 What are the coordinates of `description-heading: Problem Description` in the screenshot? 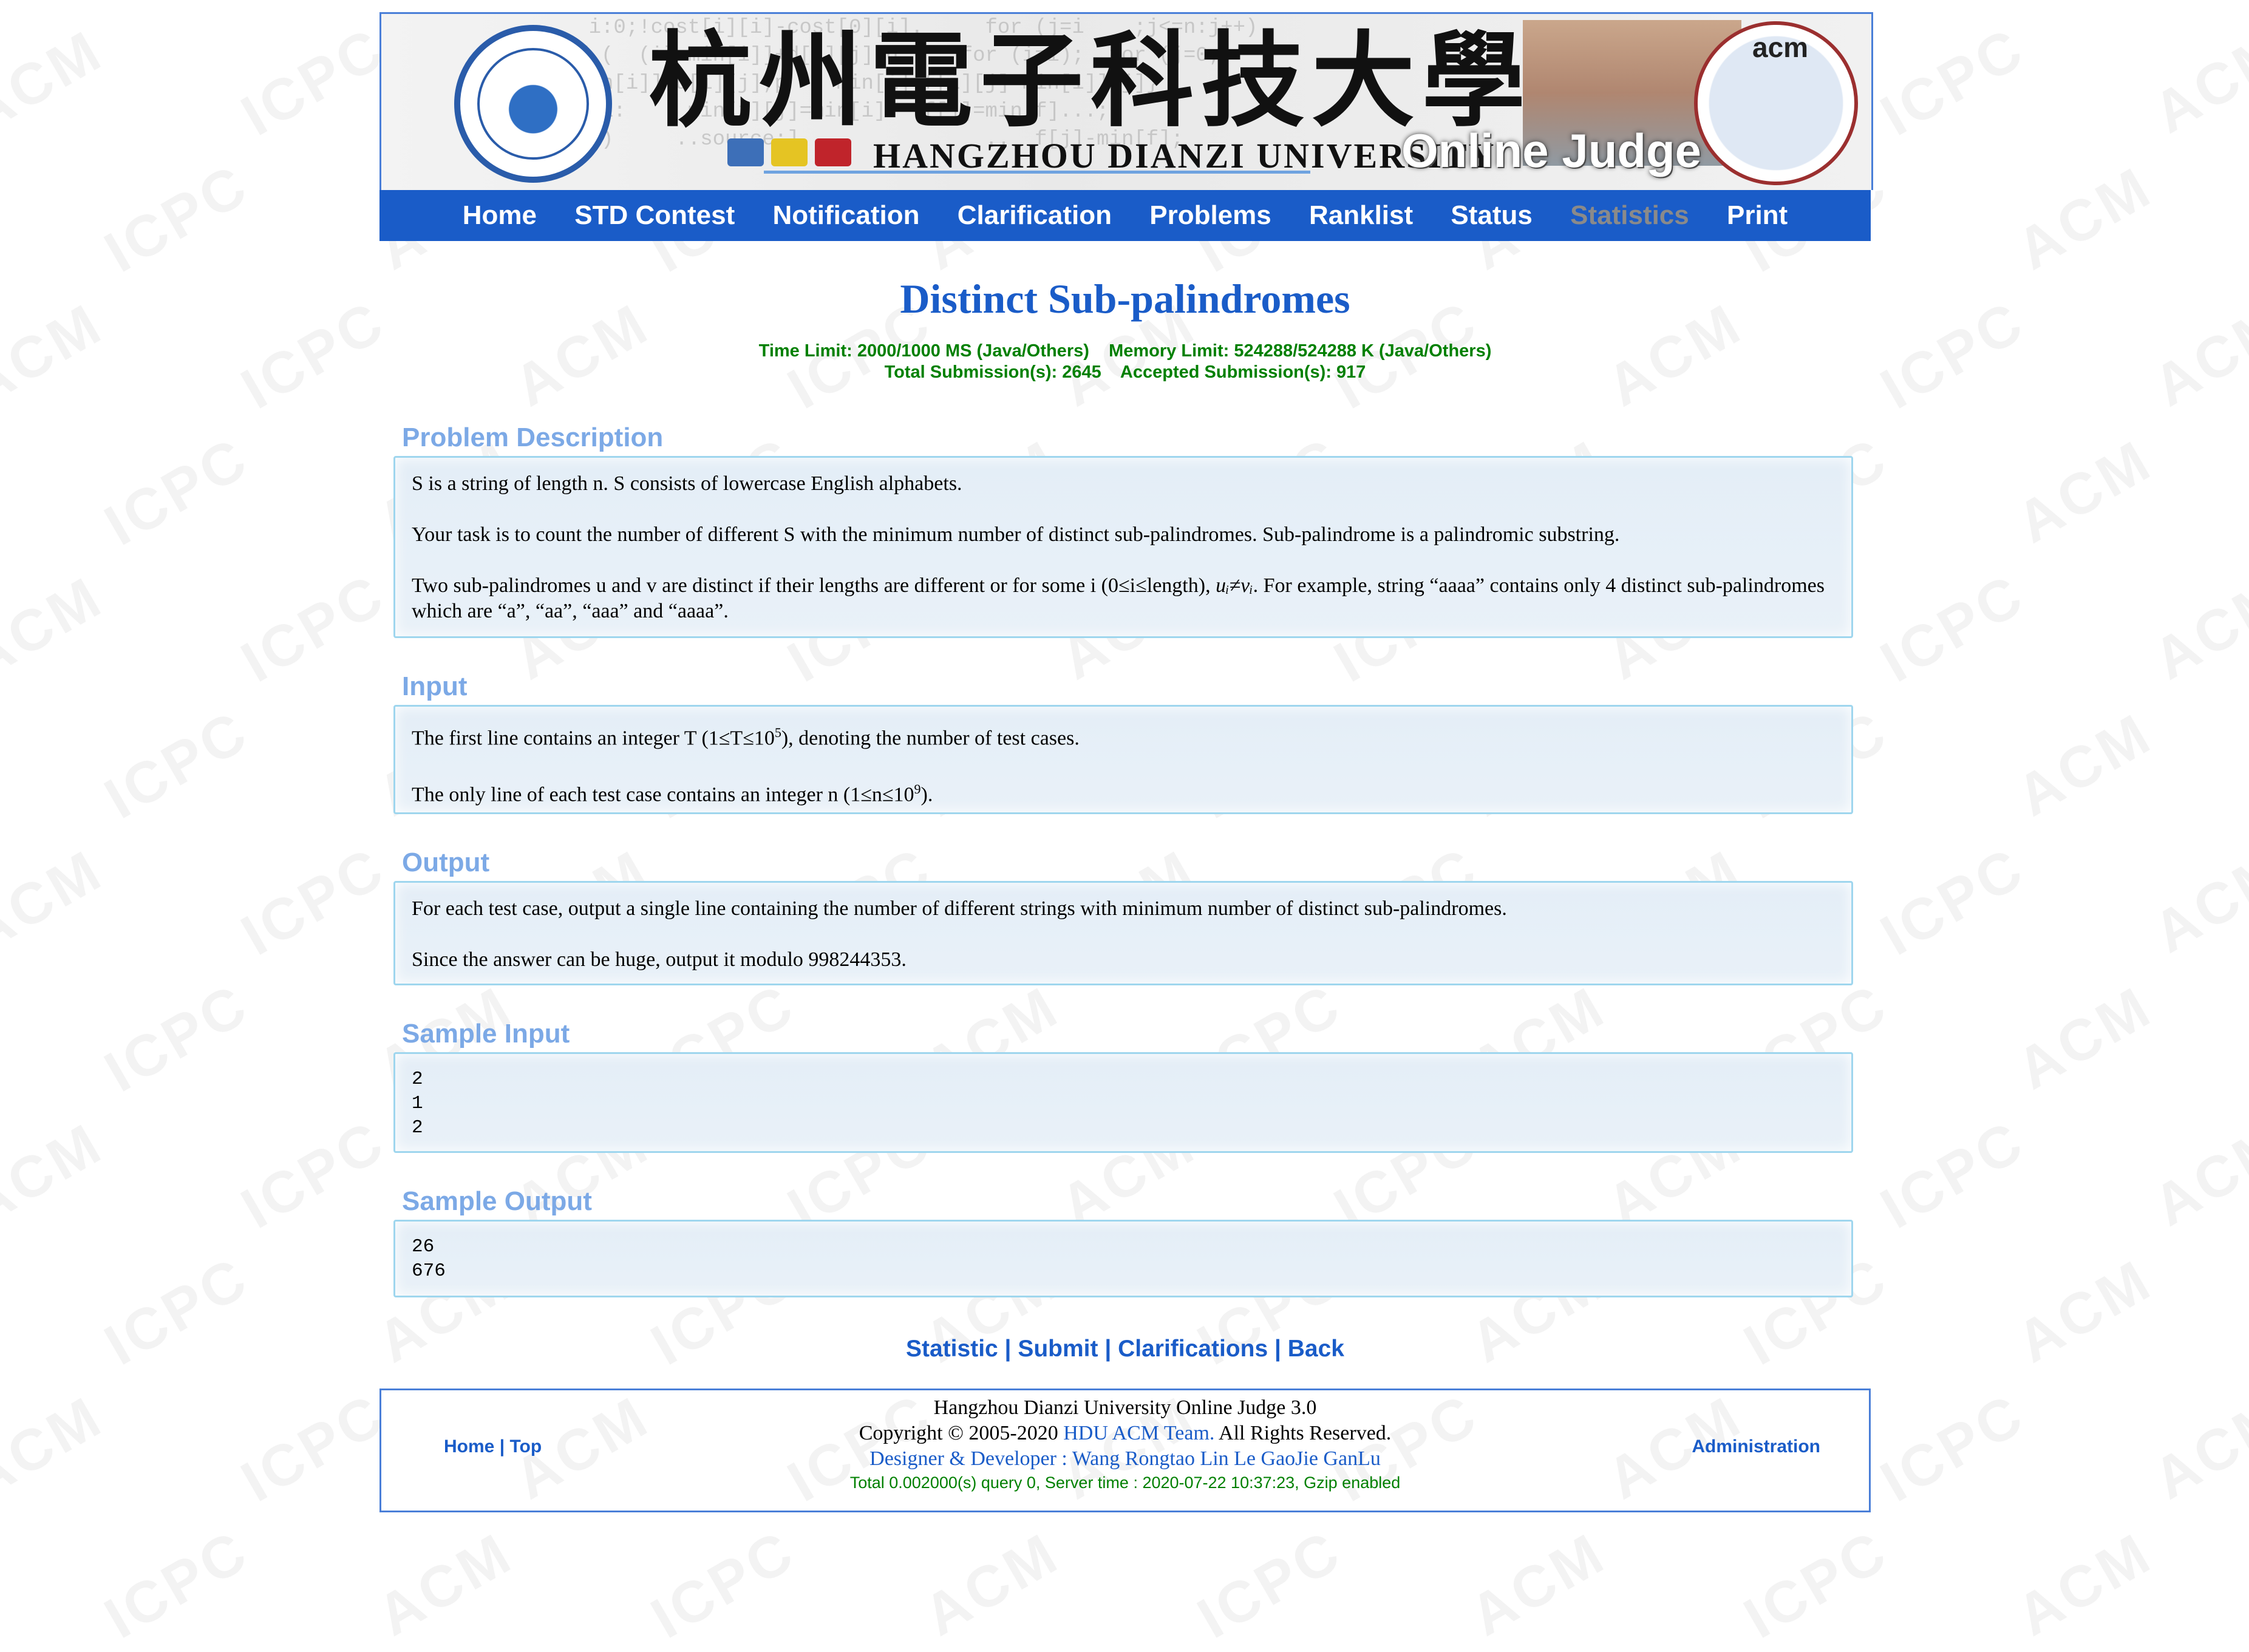 It's located at (533, 437).